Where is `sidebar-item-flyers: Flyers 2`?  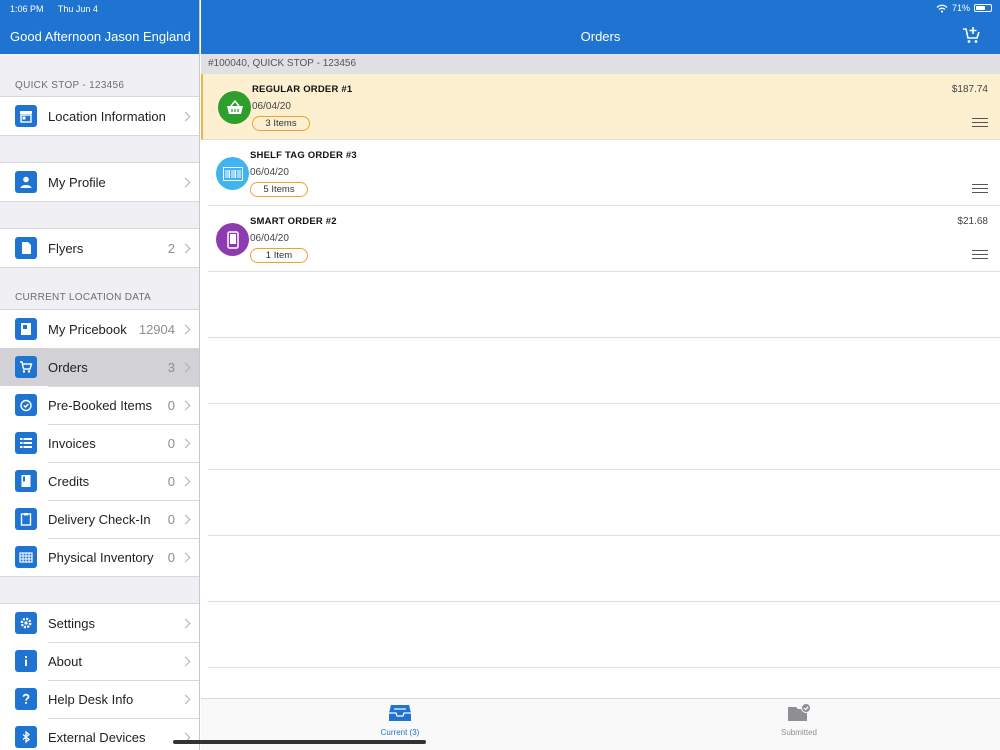 sidebar-item-flyers: Flyers 2 is located at coordinates (99, 248).